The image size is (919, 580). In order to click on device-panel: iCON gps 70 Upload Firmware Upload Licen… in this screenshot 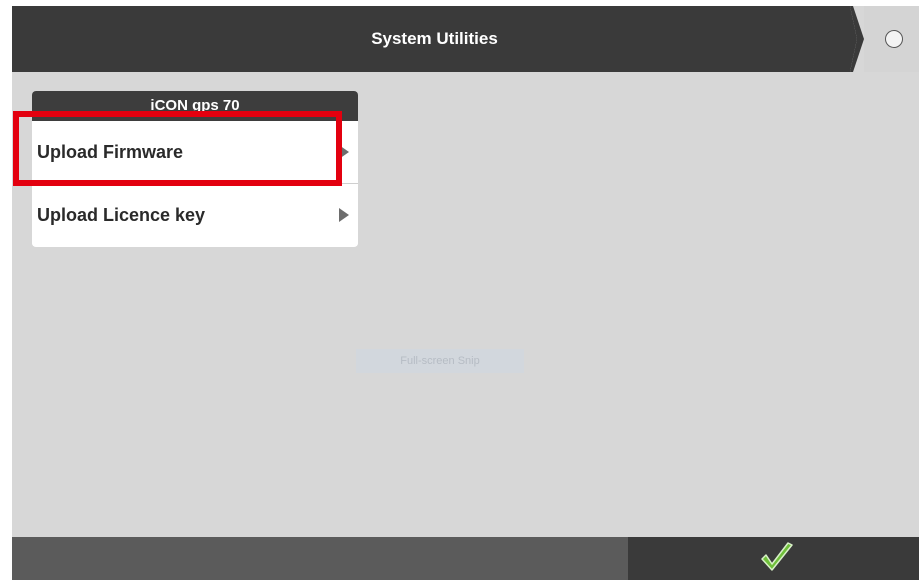, I will do `click(195, 169)`.